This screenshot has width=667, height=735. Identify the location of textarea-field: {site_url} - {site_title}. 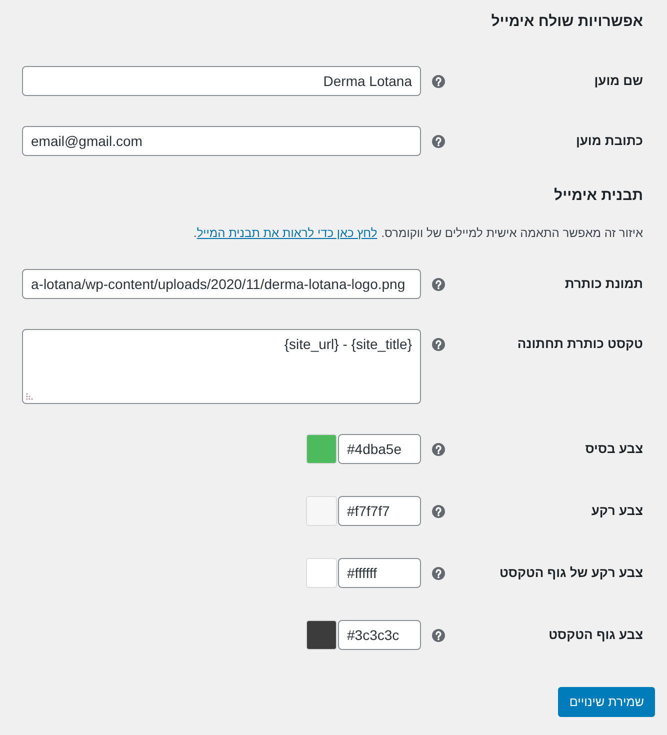
(221, 366).